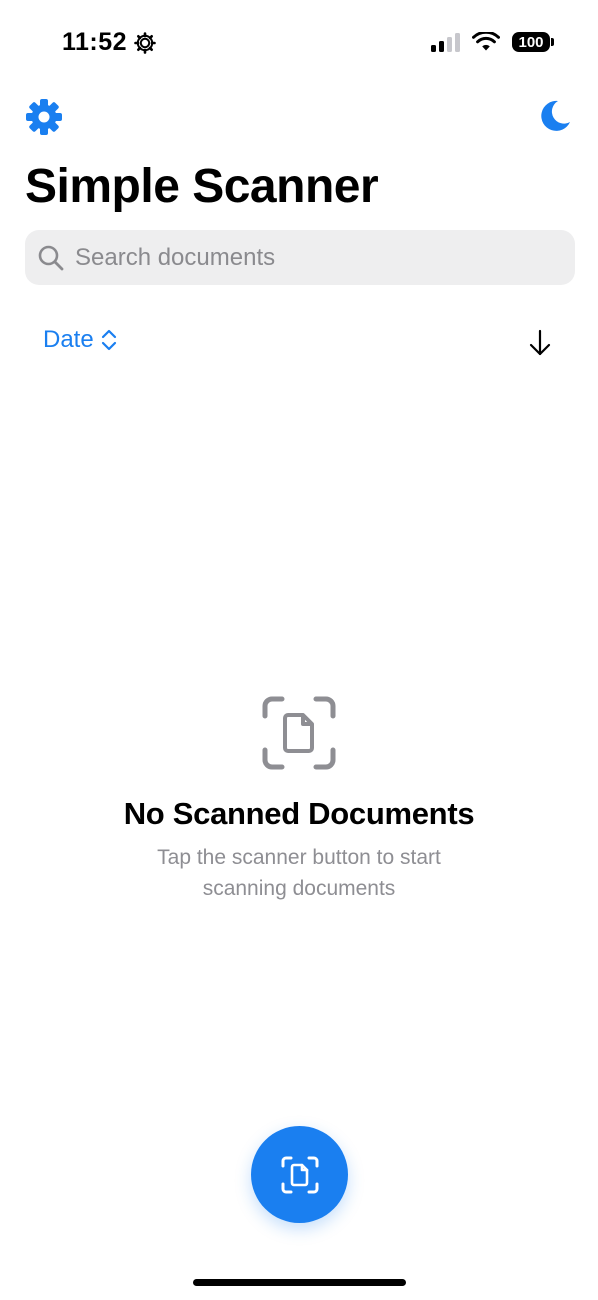  Describe the element at coordinates (299, 1282) in the screenshot. I see `home-indicator` at that location.